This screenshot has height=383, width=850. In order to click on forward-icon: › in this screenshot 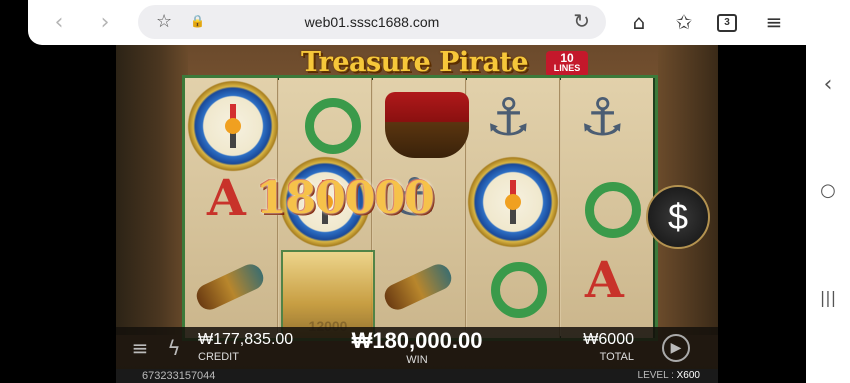, I will do `click(105, 23)`.